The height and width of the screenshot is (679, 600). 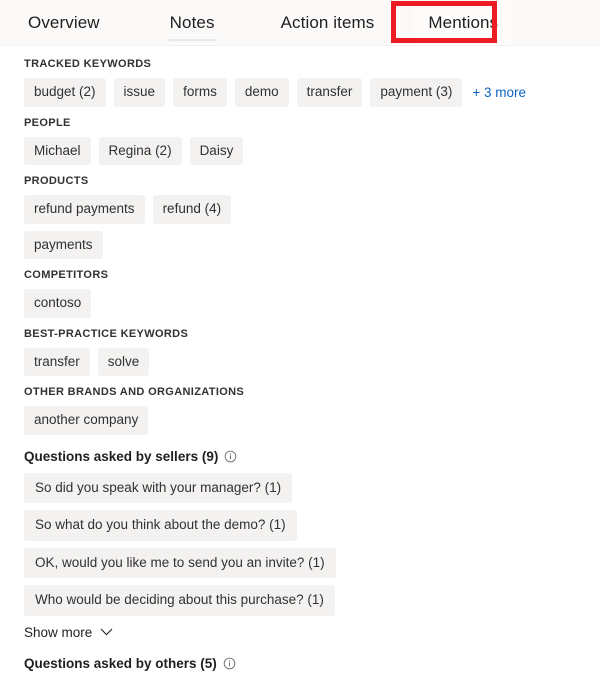 I want to click on section-label: PEOPLE, so click(x=47, y=122).